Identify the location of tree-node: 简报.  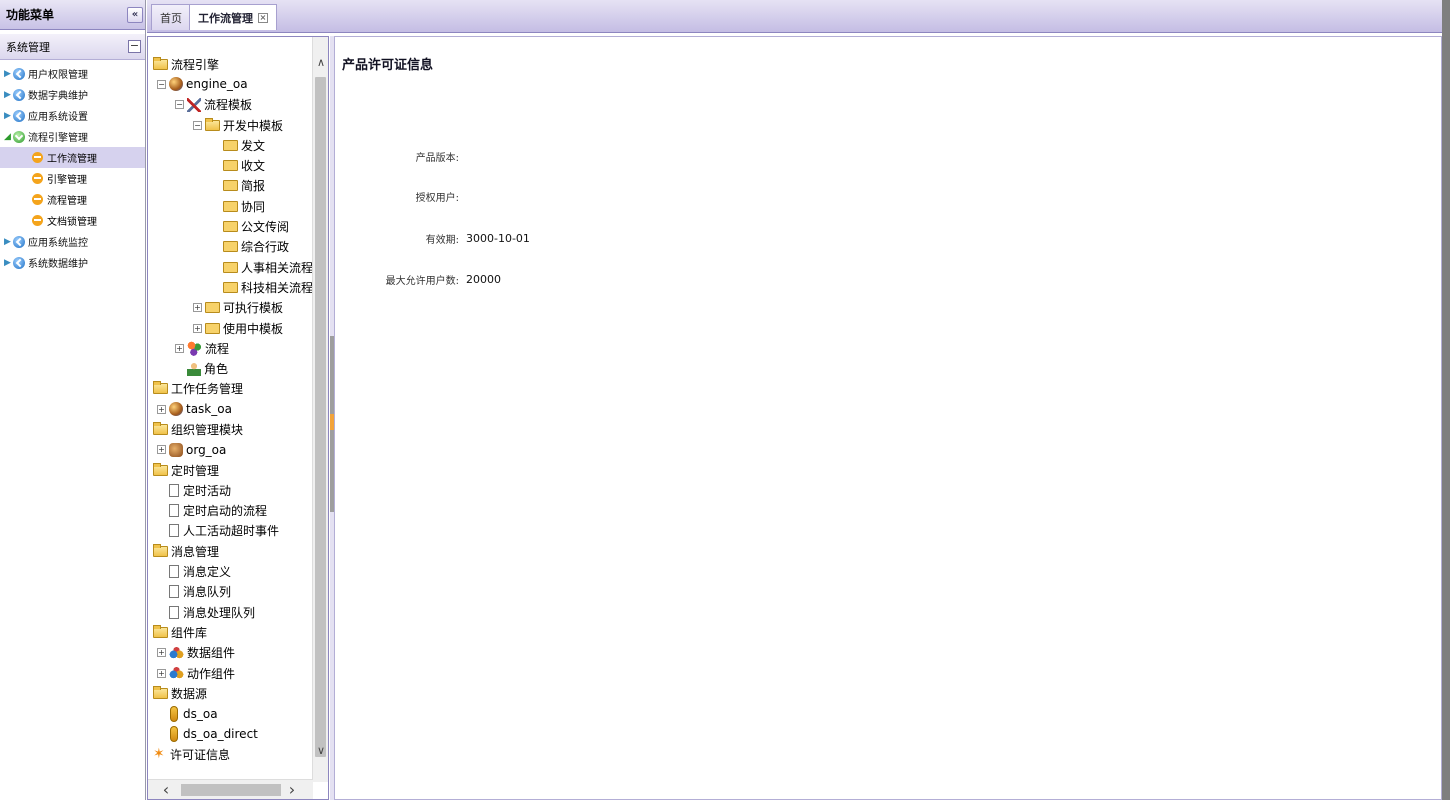
(233, 186).